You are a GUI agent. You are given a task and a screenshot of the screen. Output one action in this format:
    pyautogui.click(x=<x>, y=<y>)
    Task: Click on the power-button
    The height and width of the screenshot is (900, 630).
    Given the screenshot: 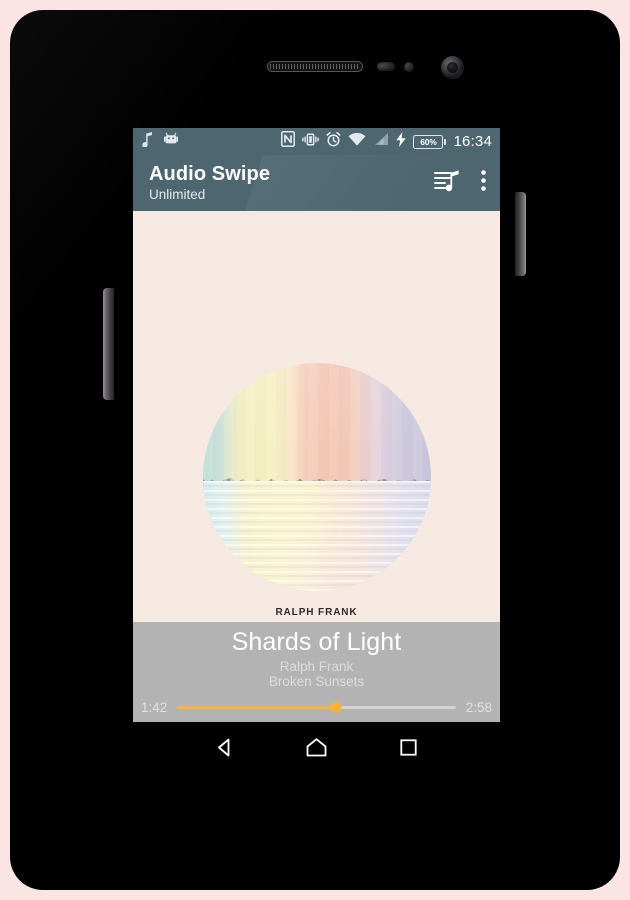 What is the action you would take?
    pyautogui.click(x=520, y=234)
    